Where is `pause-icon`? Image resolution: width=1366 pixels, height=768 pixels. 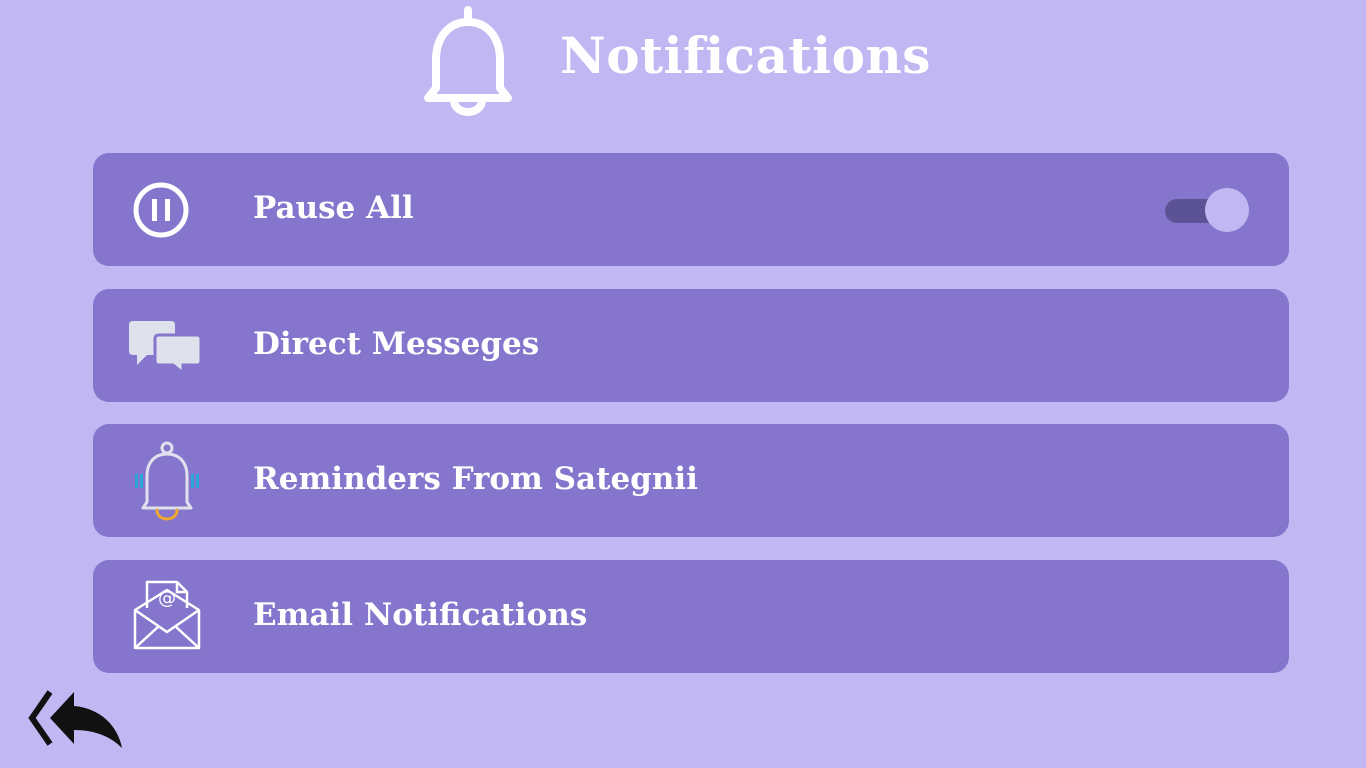 pause-icon is located at coordinates (161, 210).